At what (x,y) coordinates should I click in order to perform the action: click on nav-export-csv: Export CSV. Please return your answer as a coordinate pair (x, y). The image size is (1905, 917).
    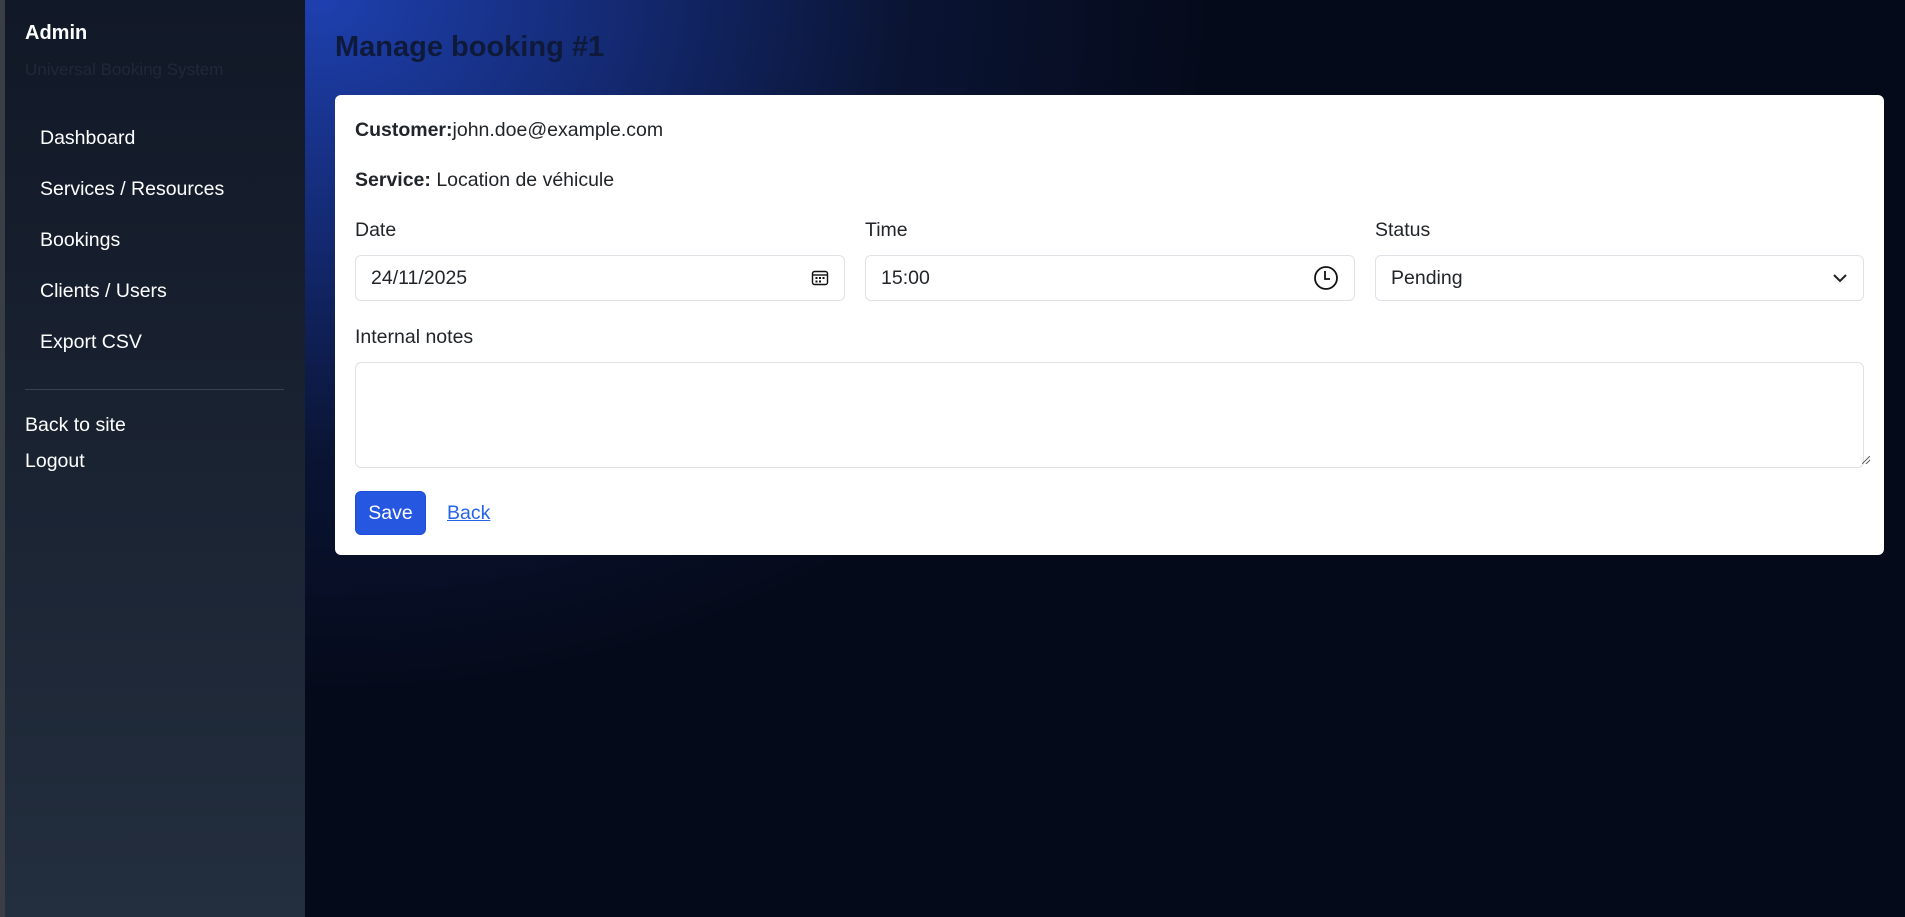
    Looking at the image, I should click on (91, 342).